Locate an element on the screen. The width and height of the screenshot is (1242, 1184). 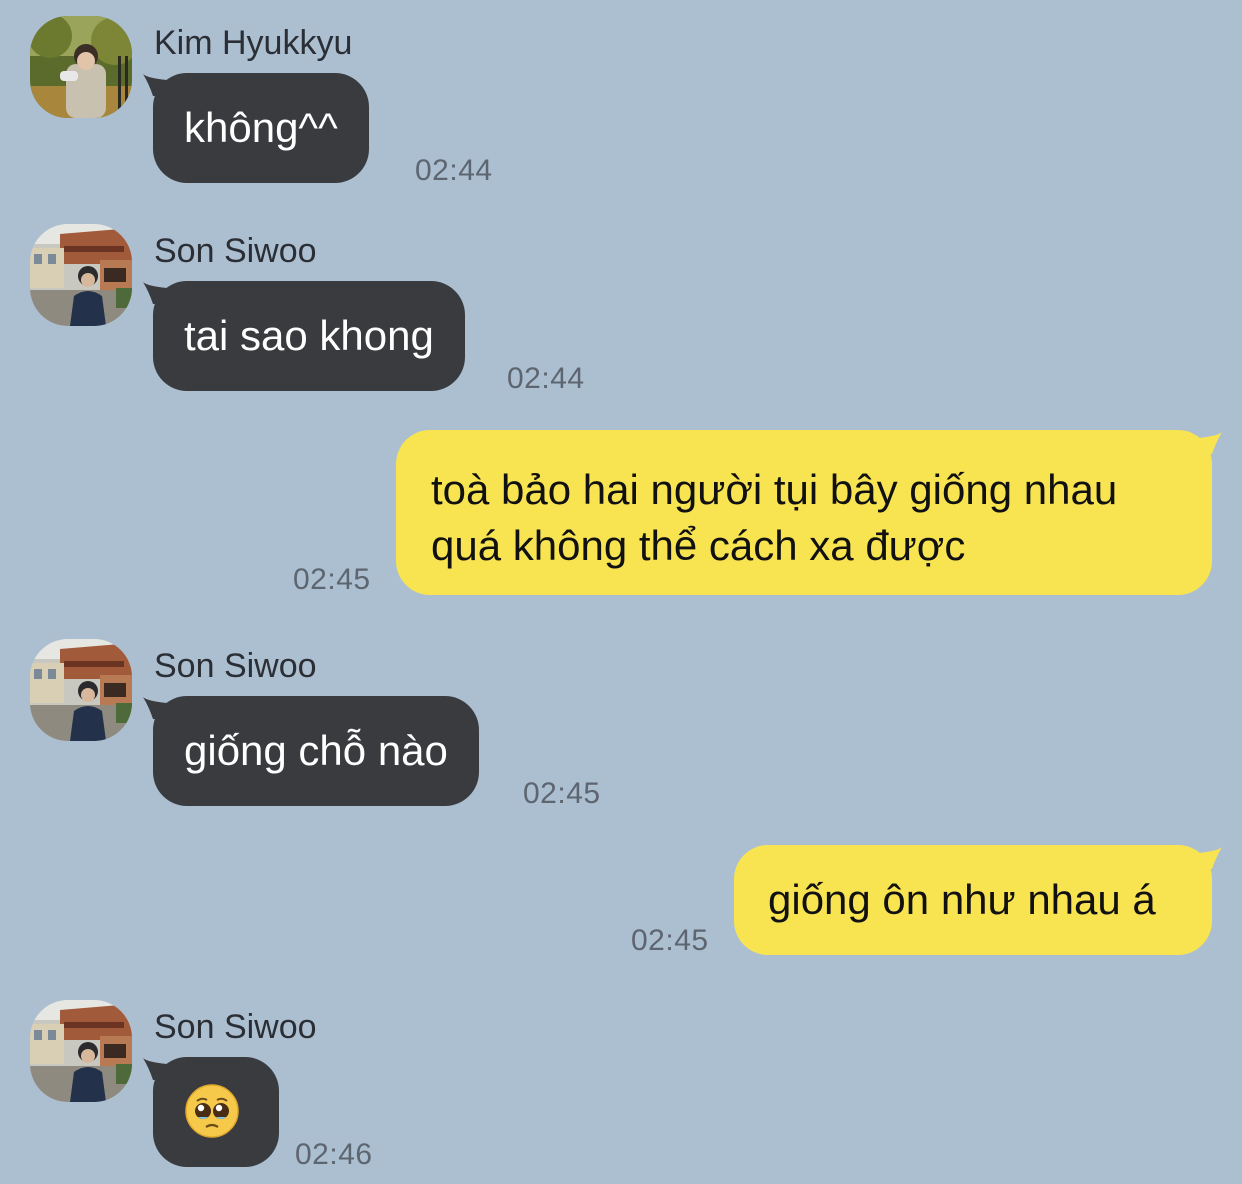
message-bubble: tai sao khong is located at coordinates (309, 336).